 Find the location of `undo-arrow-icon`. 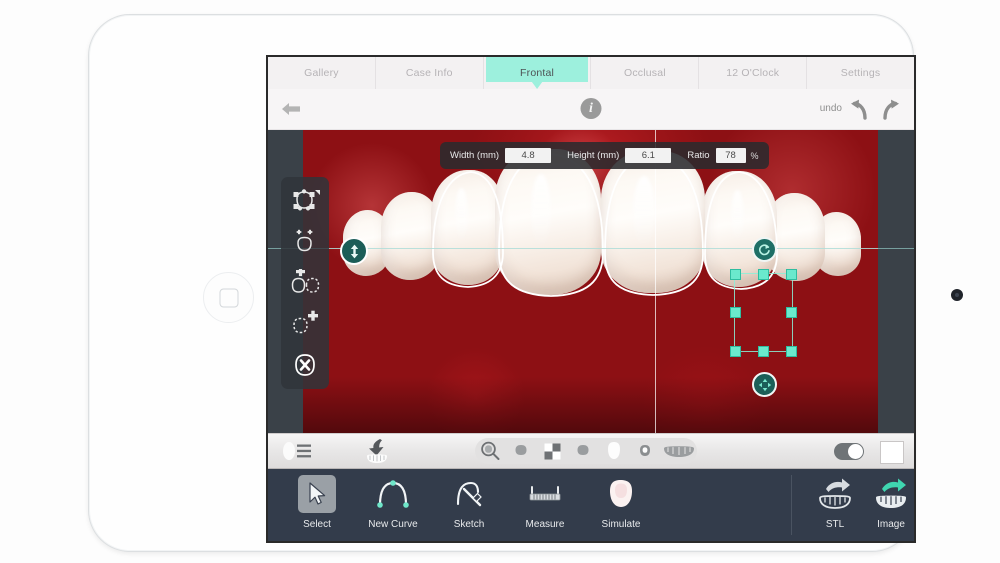

undo-arrow-icon is located at coordinates (860, 109).